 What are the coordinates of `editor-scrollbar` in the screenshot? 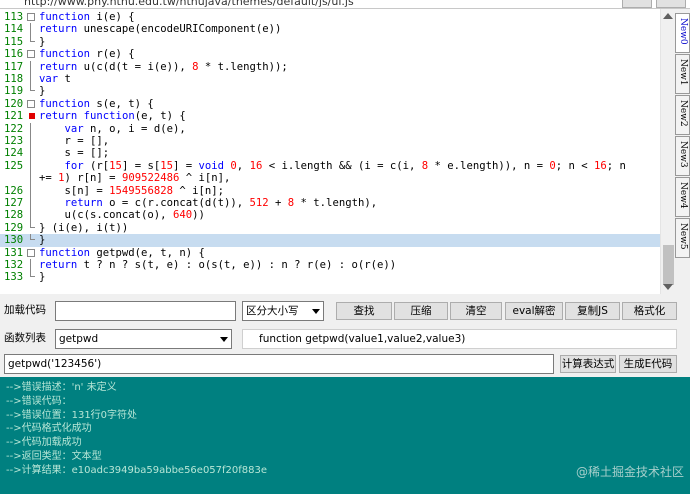 It's located at (667, 151).